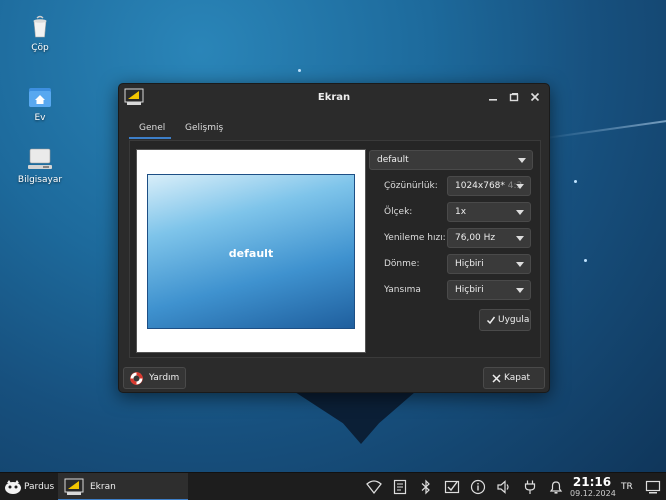 The height and width of the screenshot is (500, 666). Describe the element at coordinates (415, 238) in the screenshot. I see `refresh-rate-label: Yenileme hızı:` at that location.